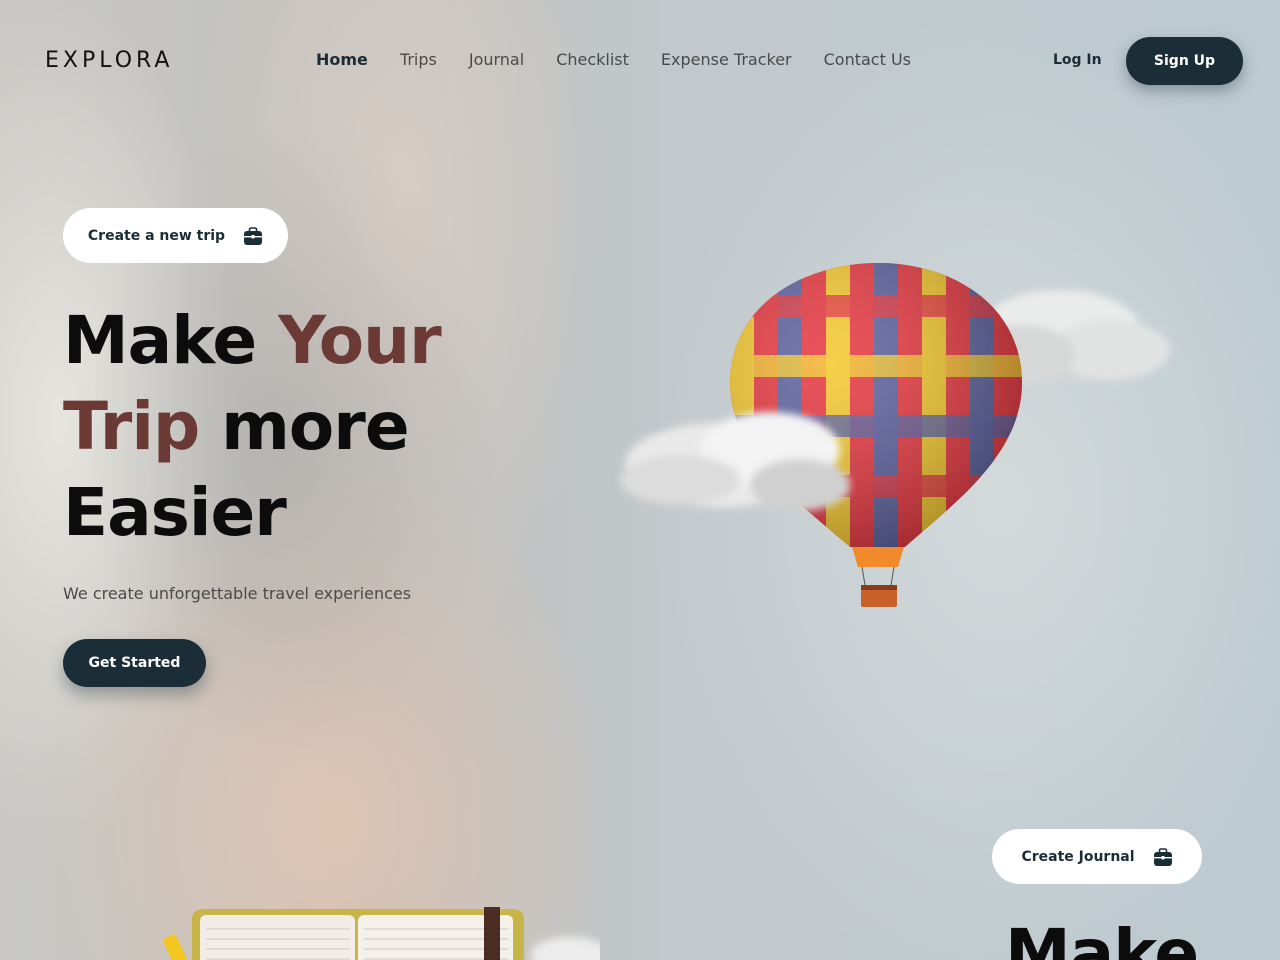 This screenshot has height=960, width=1280. I want to click on hero-title-part3: Easier, so click(175, 512).